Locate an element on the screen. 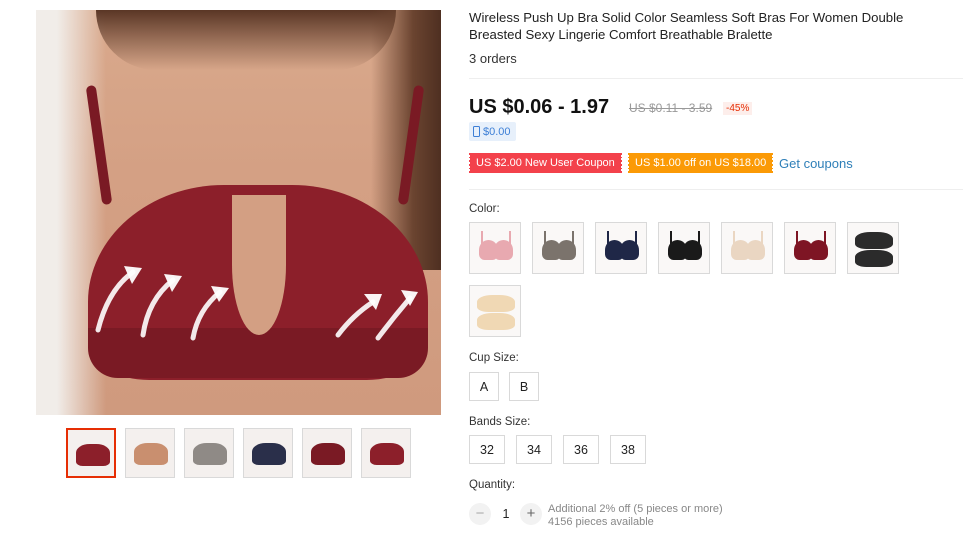 This screenshot has height=533, width=964. color-option-navy is located at coordinates (621, 248).